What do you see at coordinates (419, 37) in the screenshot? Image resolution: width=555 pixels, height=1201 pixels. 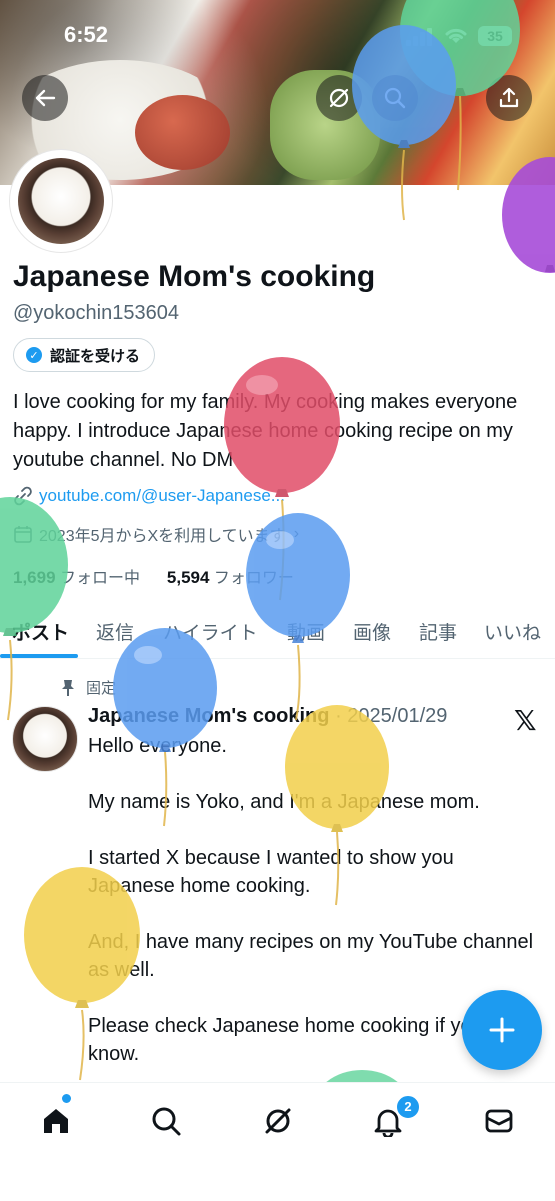 I see `cellular-signal-icon` at bounding box center [419, 37].